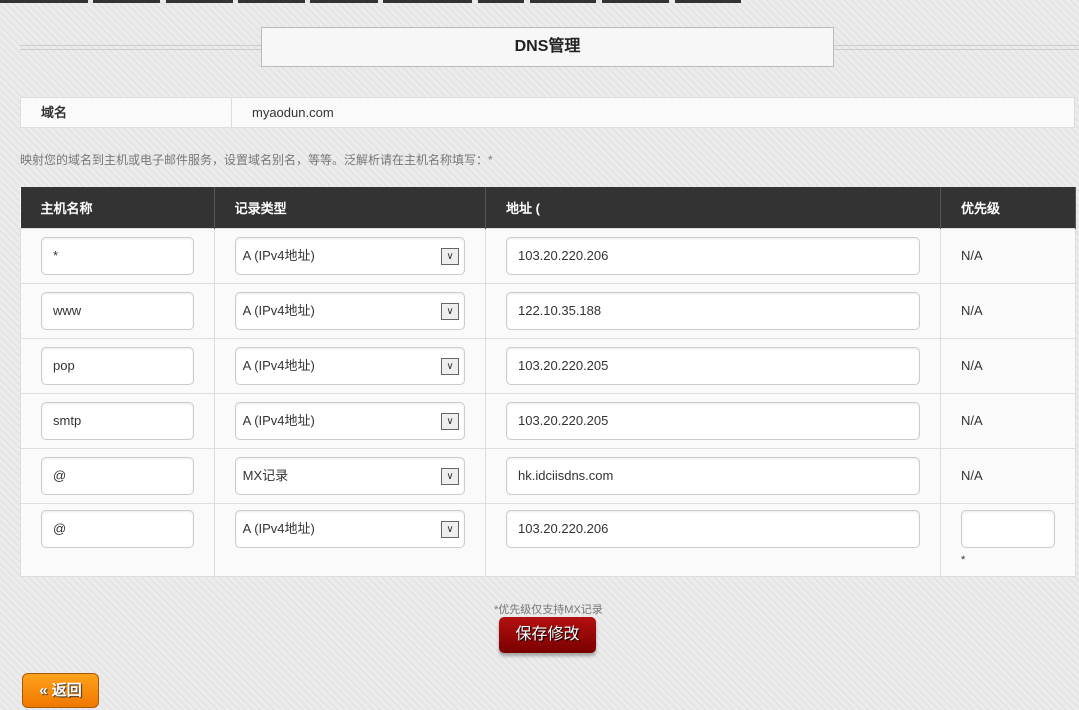 This screenshot has height=710, width=1079. What do you see at coordinates (117, 420) in the screenshot?
I see `host-input: smtp` at bounding box center [117, 420].